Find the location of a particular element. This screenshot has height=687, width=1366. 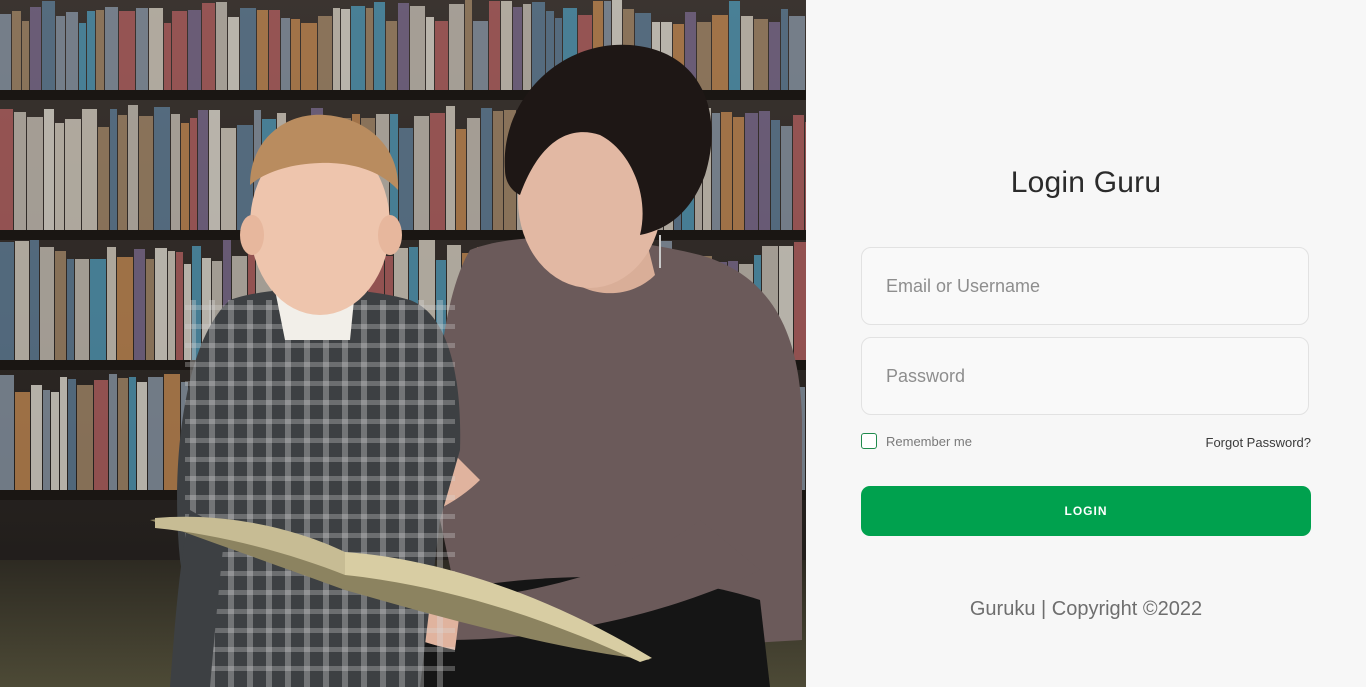

password-input is located at coordinates (1085, 376).